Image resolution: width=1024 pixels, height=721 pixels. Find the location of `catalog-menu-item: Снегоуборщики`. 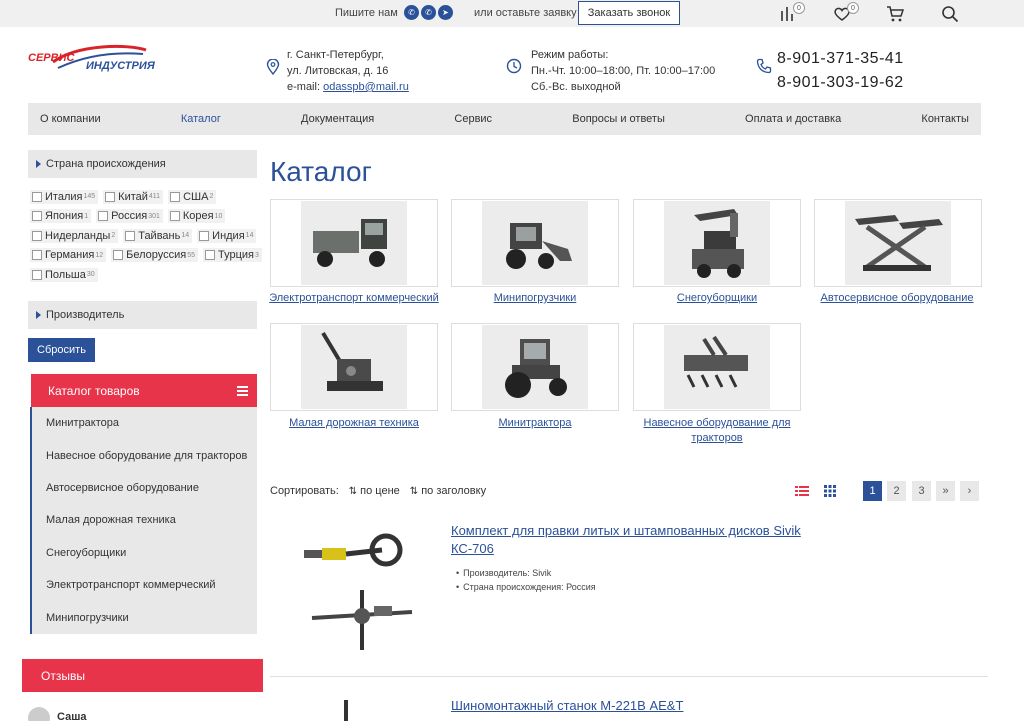

catalog-menu-item: Снегоуборщики is located at coordinates (144, 553).